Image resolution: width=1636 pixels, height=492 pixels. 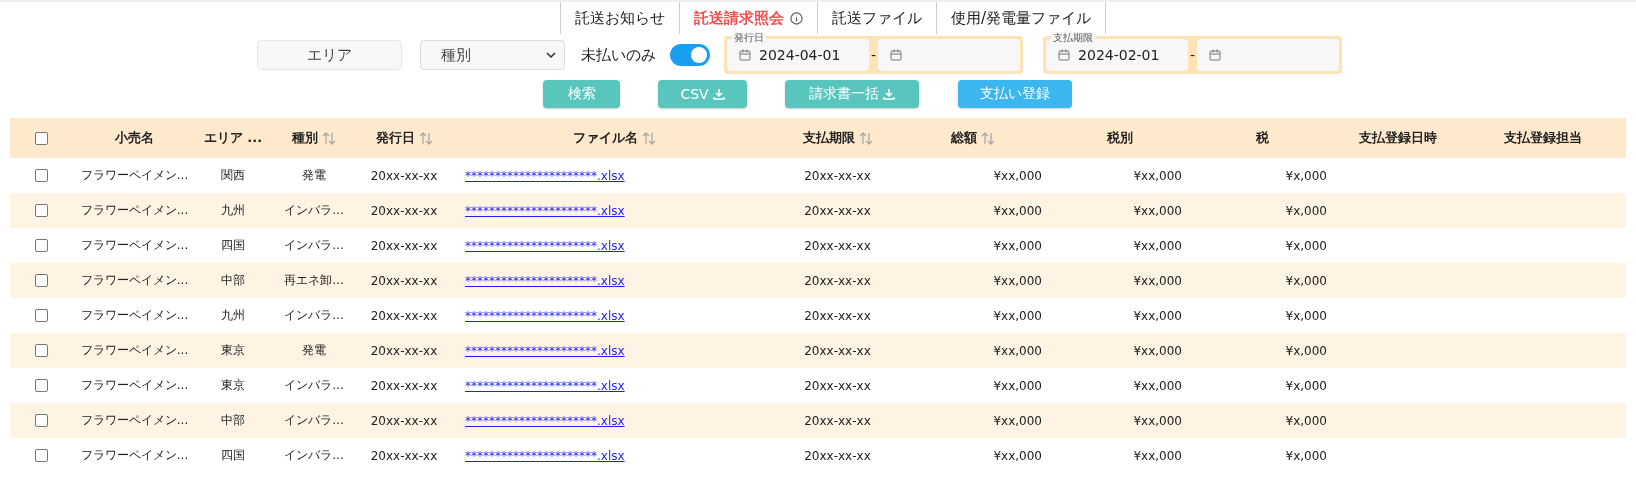 I want to click on unpaid-only-toggle, so click(x=690, y=55).